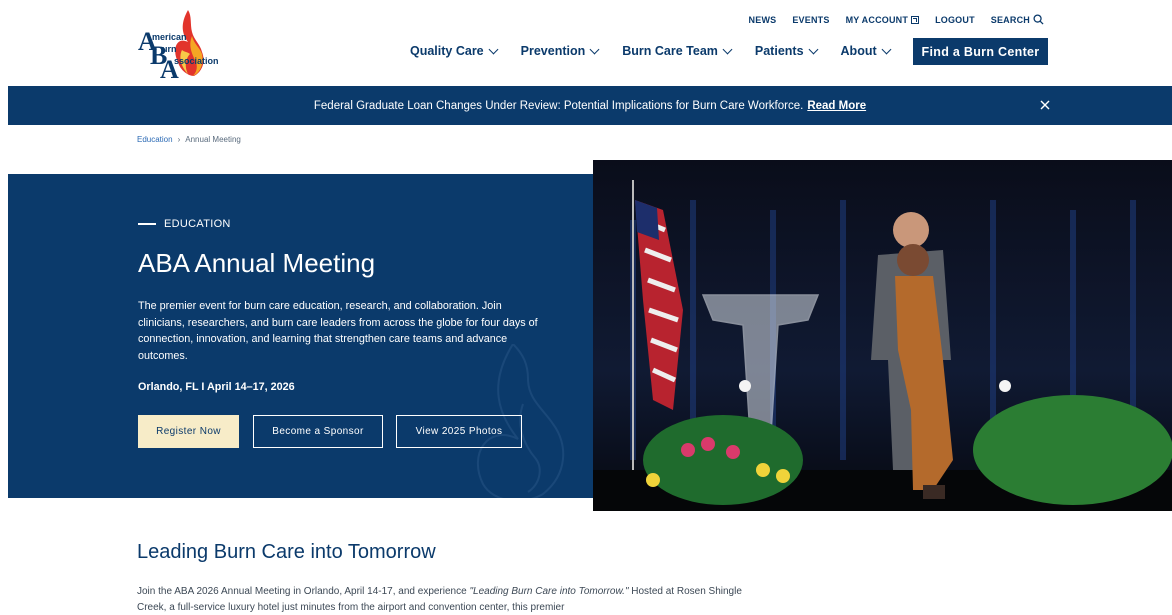  I want to click on nav-prevention-label: Prevention, so click(553, 51).